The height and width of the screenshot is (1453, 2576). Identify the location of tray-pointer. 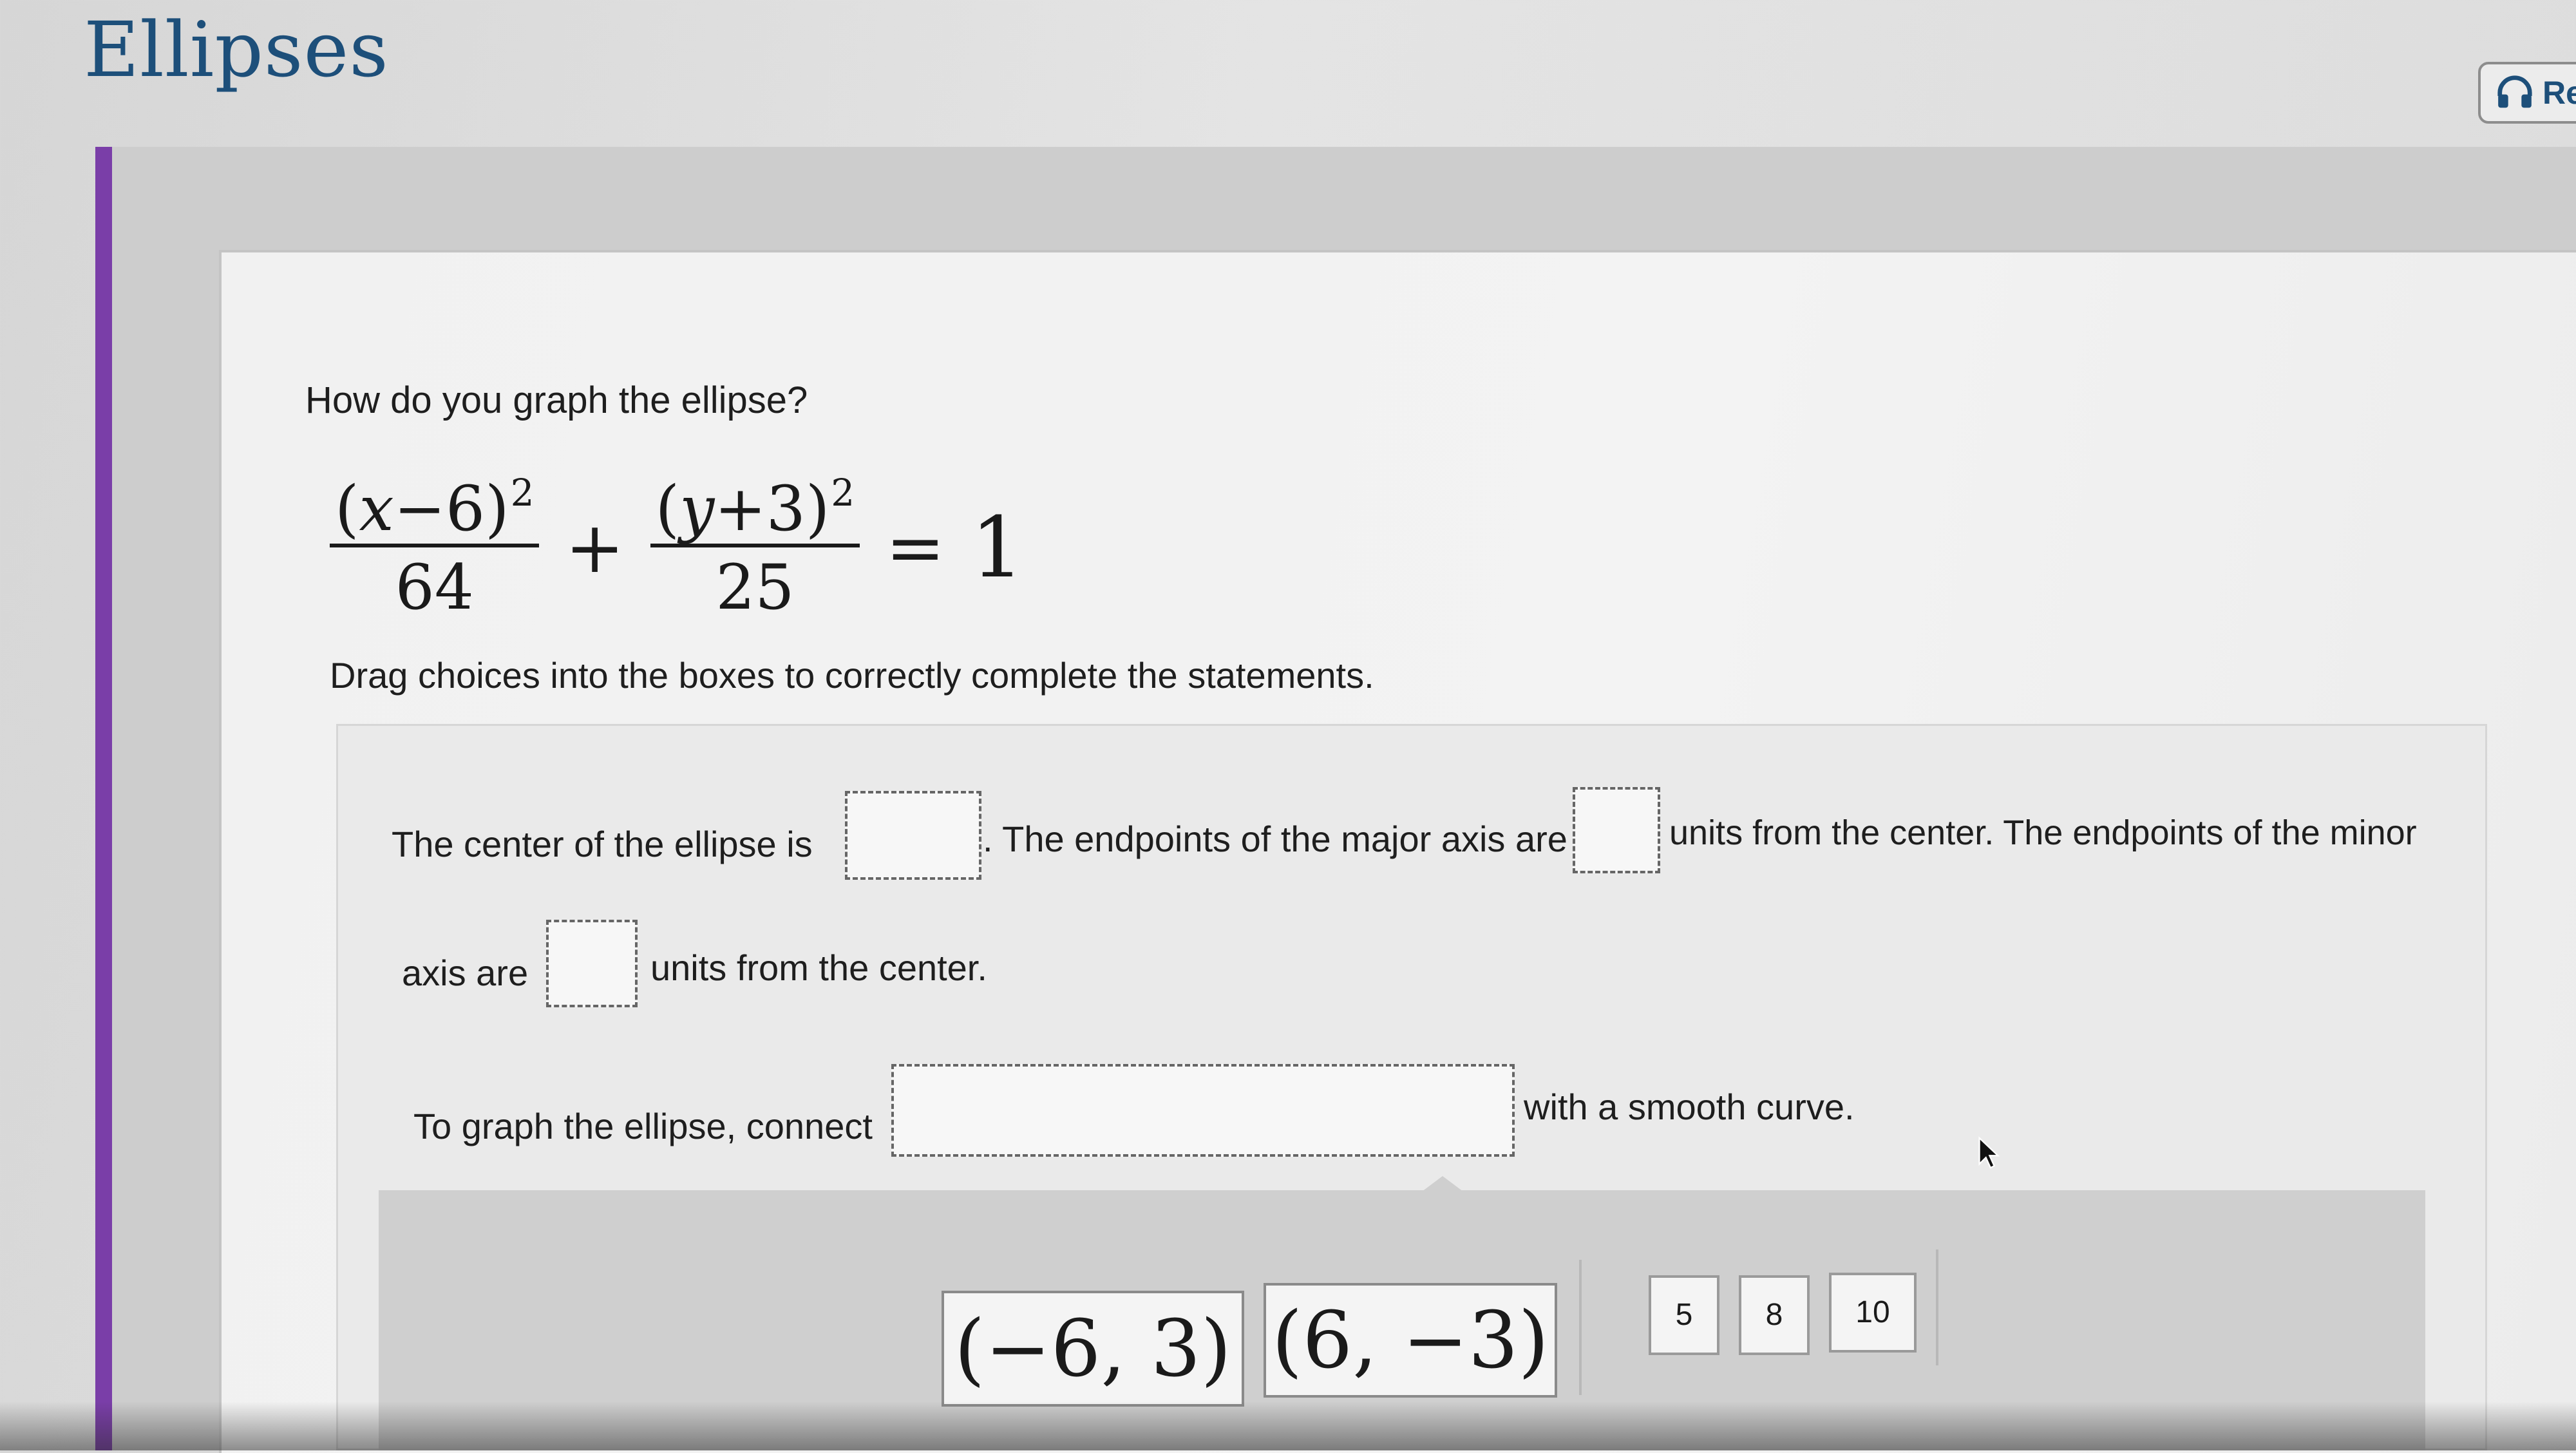
(1442, 1184).